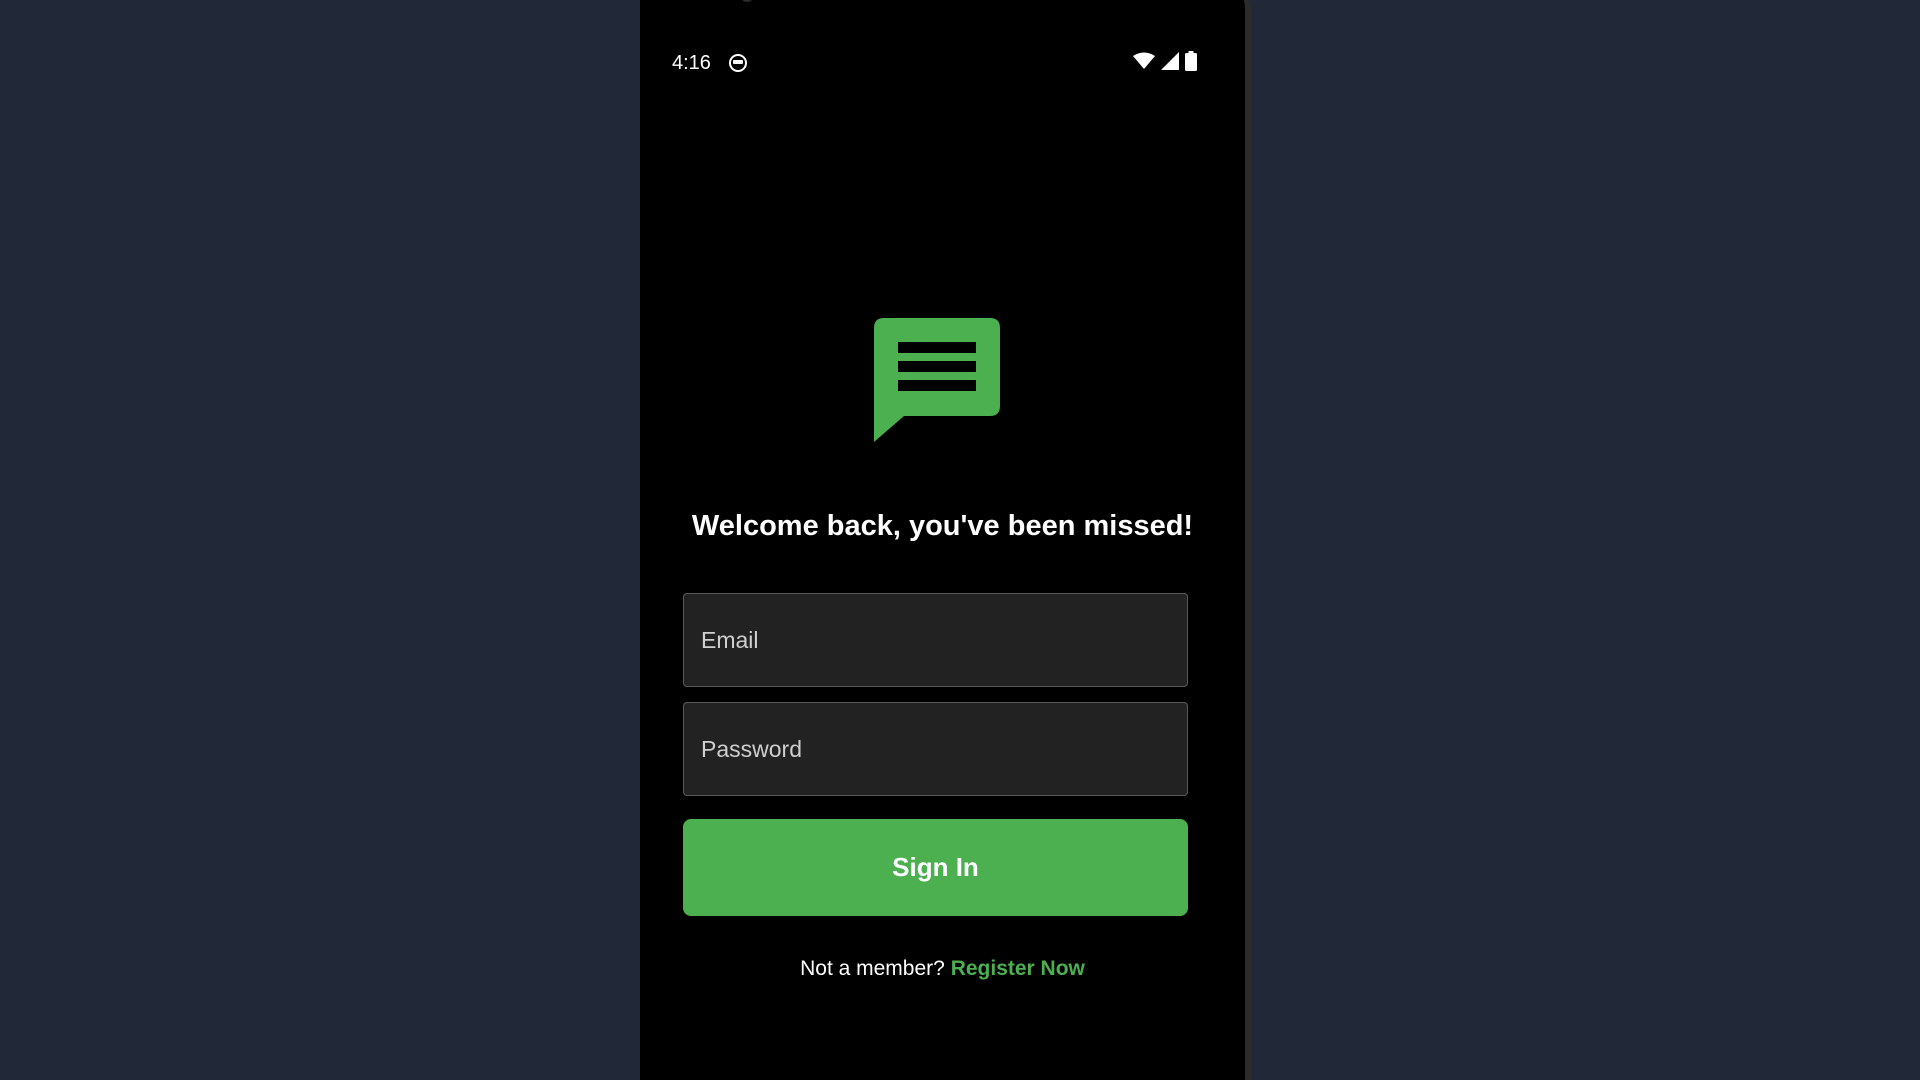  Describe the element at coordinates (1170, 63) in the screenshot. I see `signal-icon` at that location.